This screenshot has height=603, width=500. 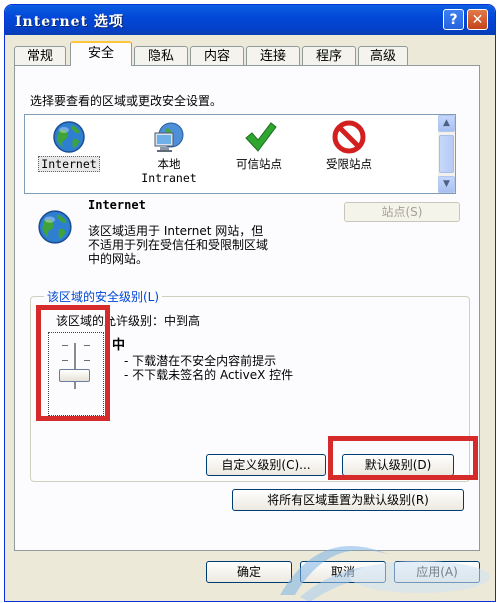 I want to click on zone-info-desc-line3: 中的网站。, so click(x=118, y=259).